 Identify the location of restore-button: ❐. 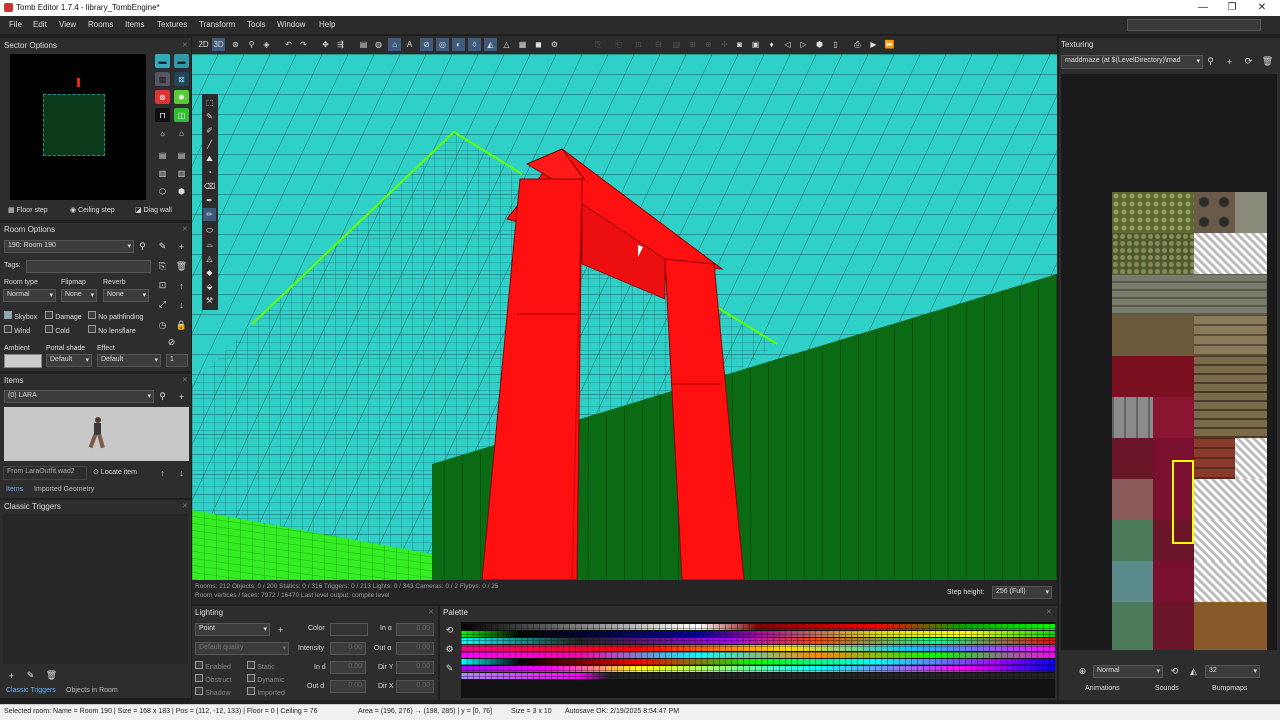
(1232, 8).